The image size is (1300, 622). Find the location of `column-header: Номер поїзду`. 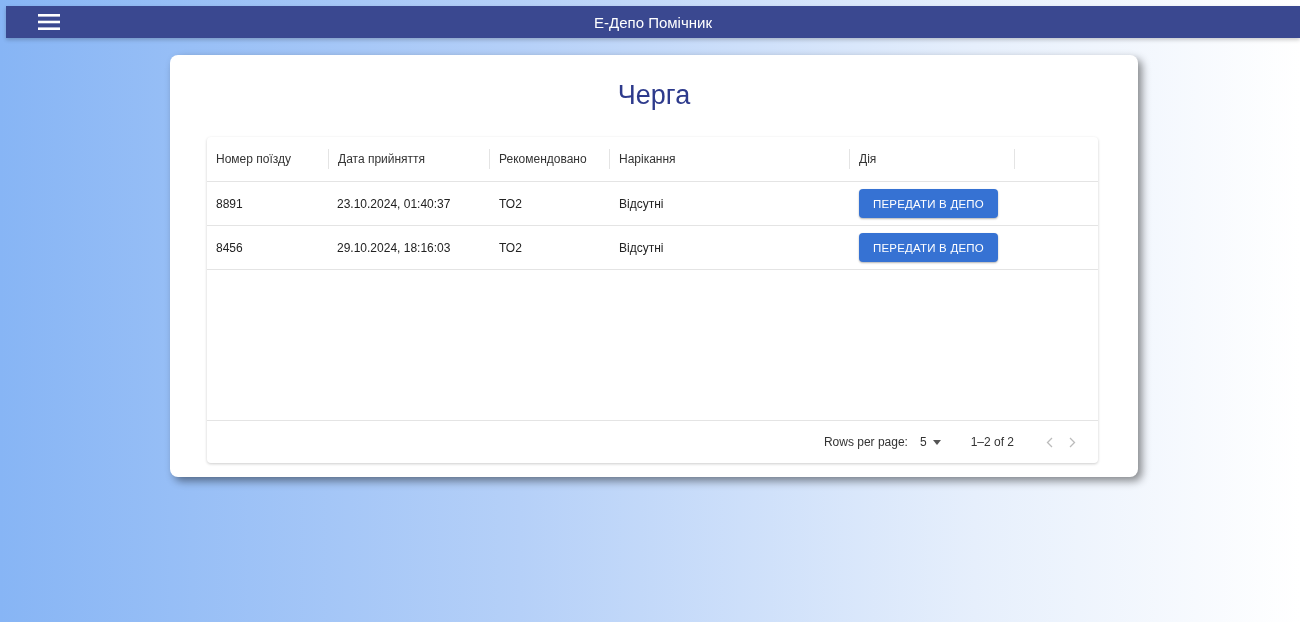

column-header: Номер поїзду is located at coordinates (254, 159).